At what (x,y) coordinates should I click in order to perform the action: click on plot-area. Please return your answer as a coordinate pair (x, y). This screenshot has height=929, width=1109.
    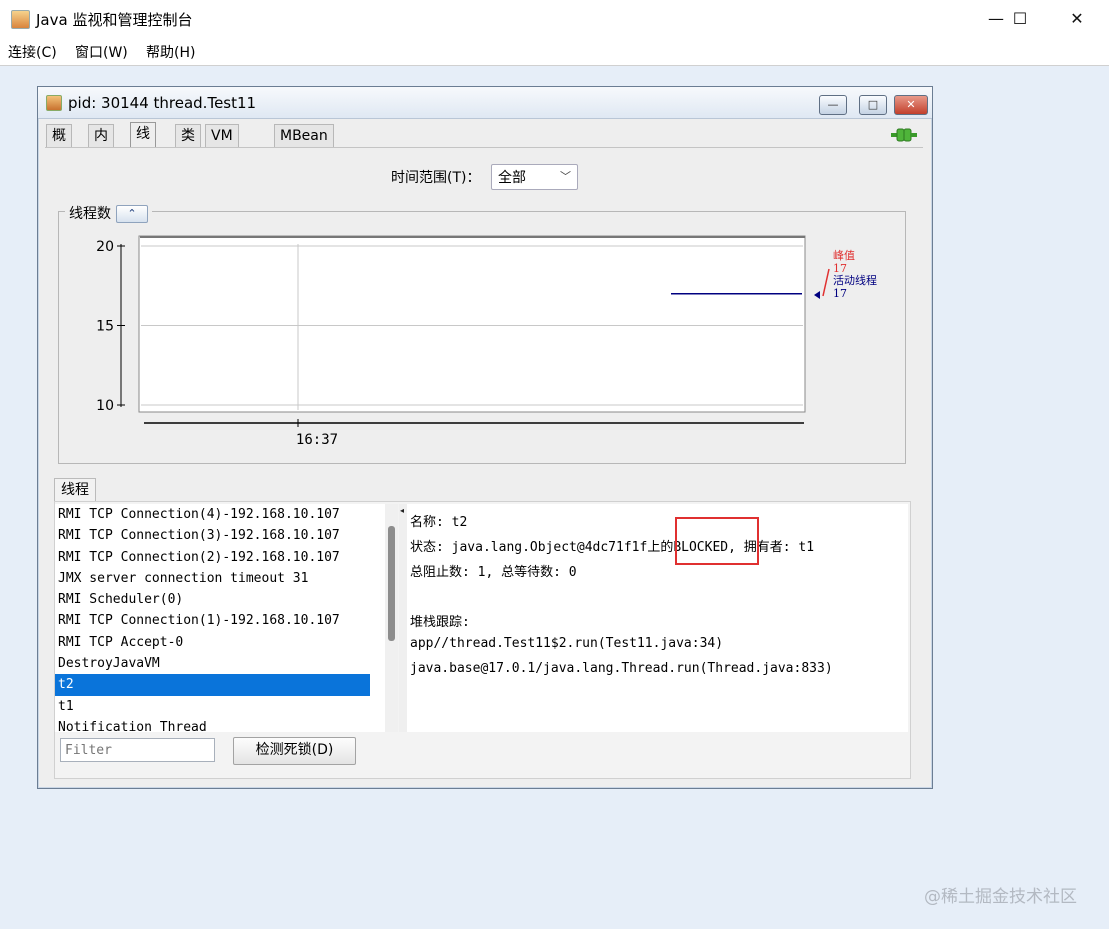
    Looking at the image, I should click on (472, 324).